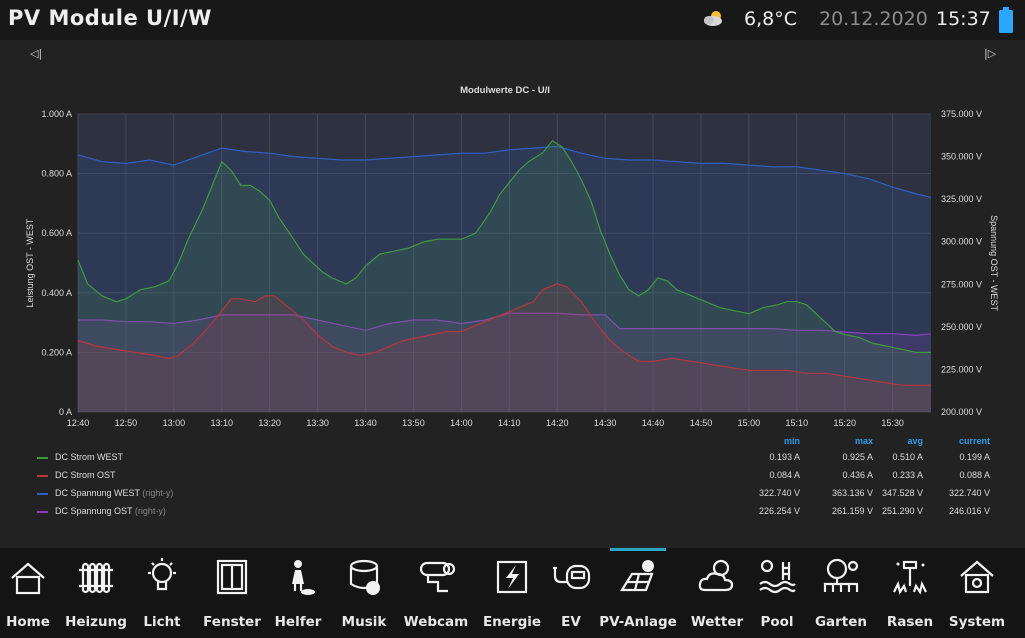 The image size is (1025, 638). Describe the element at coordinates (512, 20) in the screenshot. I see `header-bar: PV Module U/I/W 6,8°C 20.12.2020 15:37` at that location.